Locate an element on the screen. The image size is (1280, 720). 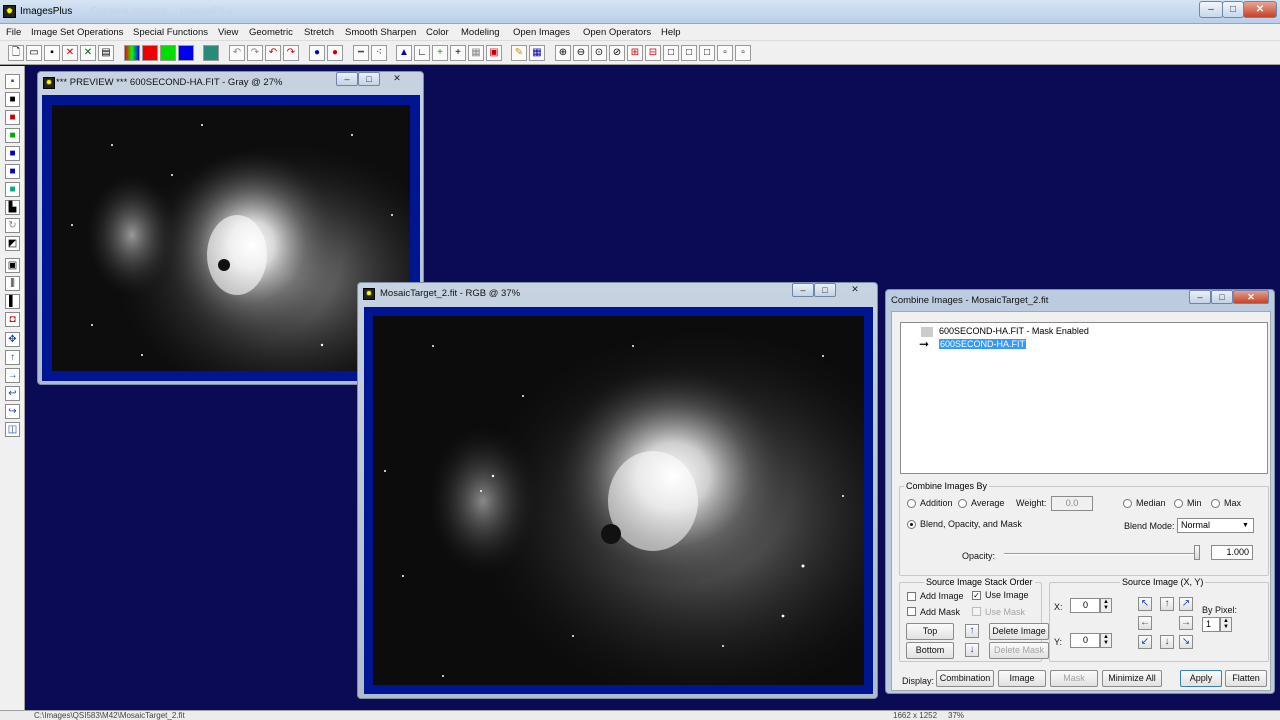
return-arrow-tool-icon: ↩ is located at coordinates (12, 393).